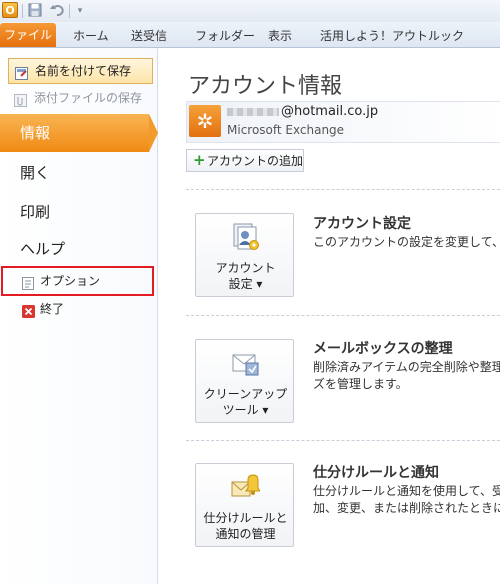 The width and height of the screenshot is (500, 584). I want to click on account-settings-button: アカウント 設定 ▾, so click(244, 255).